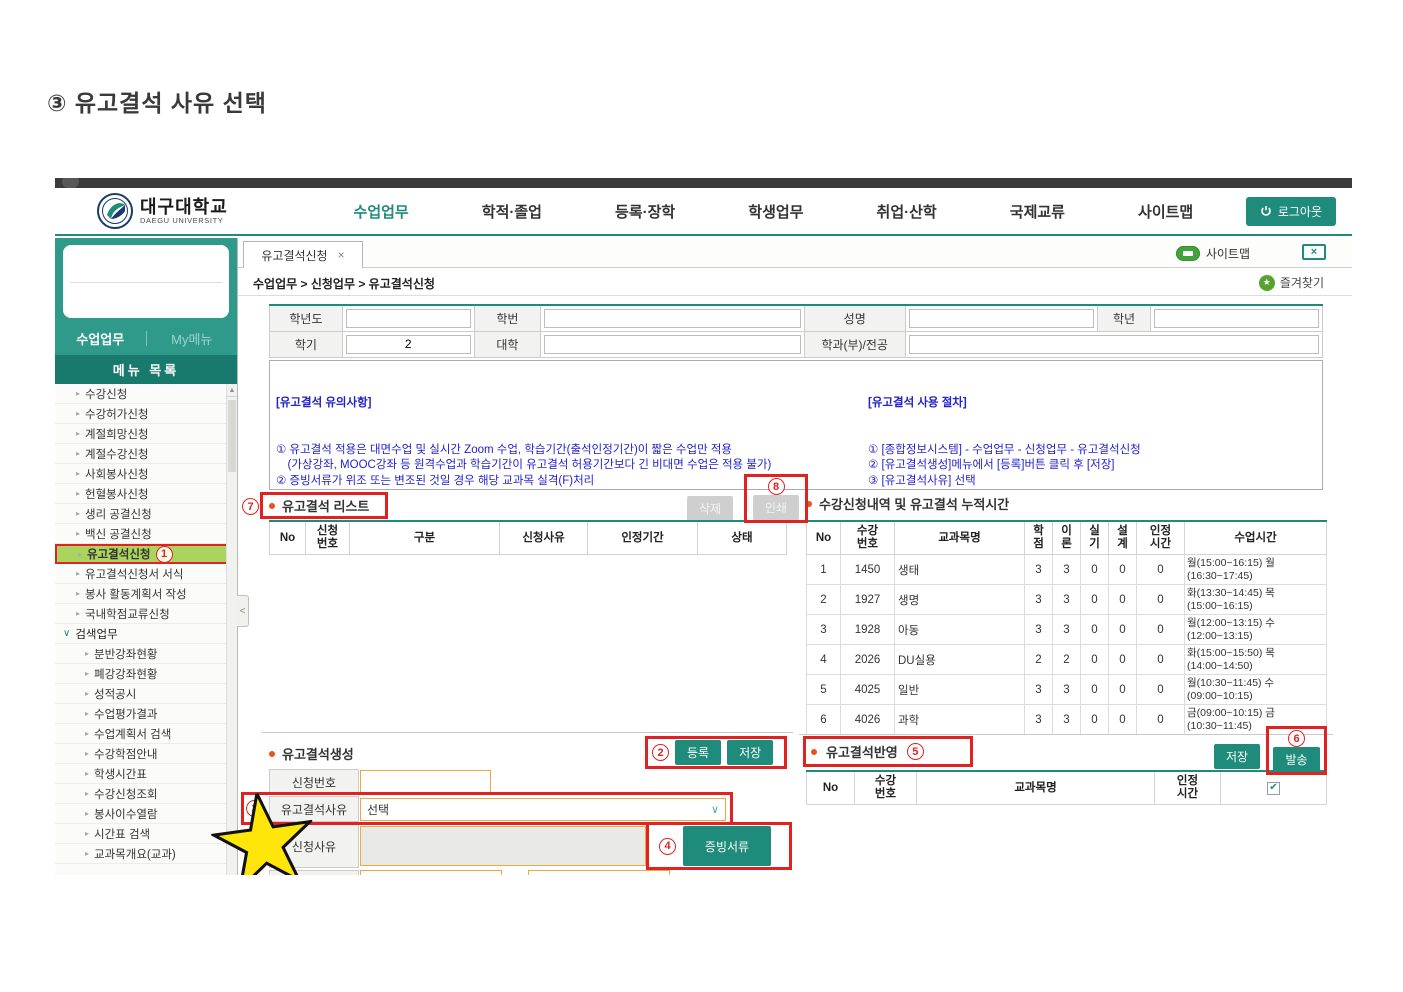 Image resolution: width=1403 pixels, height=992 pixels. Describe the element at coordinates (1037, 211) in the screenshot. I see `nav-item: 국제교류` at that location.